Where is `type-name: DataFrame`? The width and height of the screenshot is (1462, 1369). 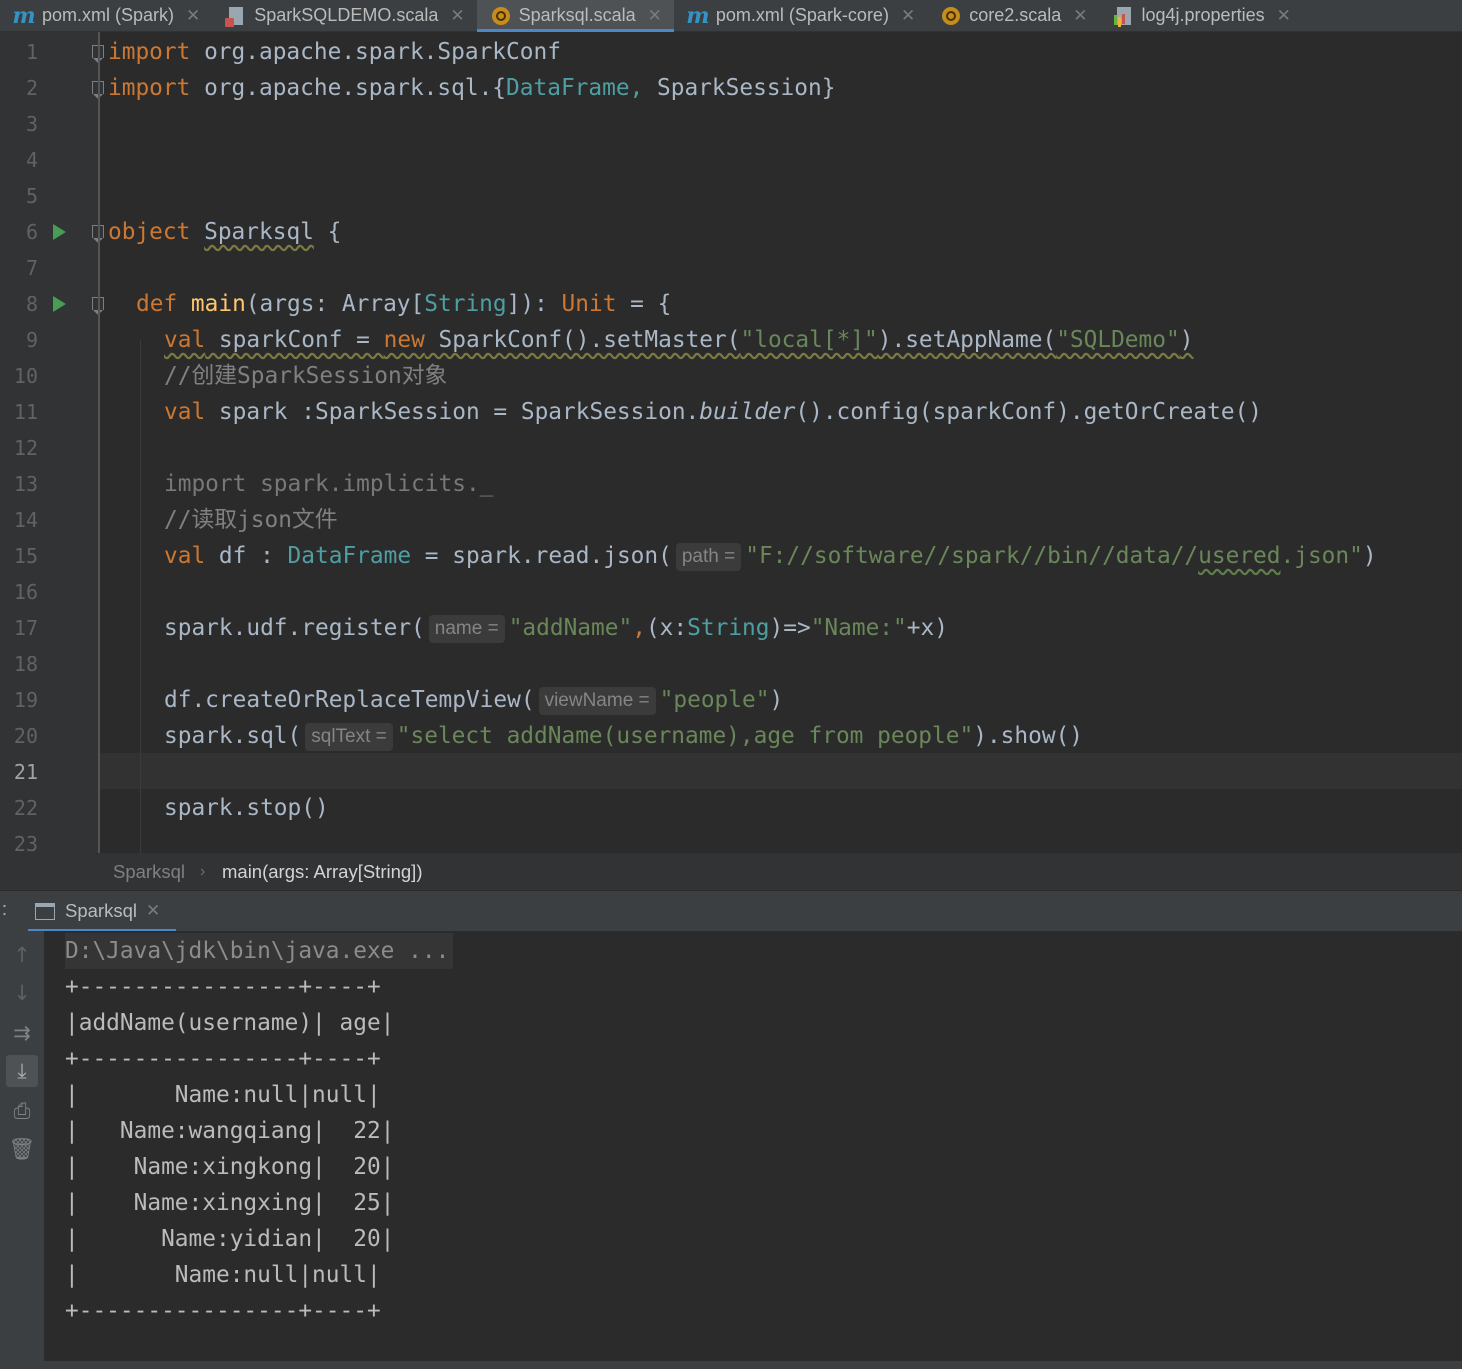
type-name: DataFrame is located at coordinates (349, 556).